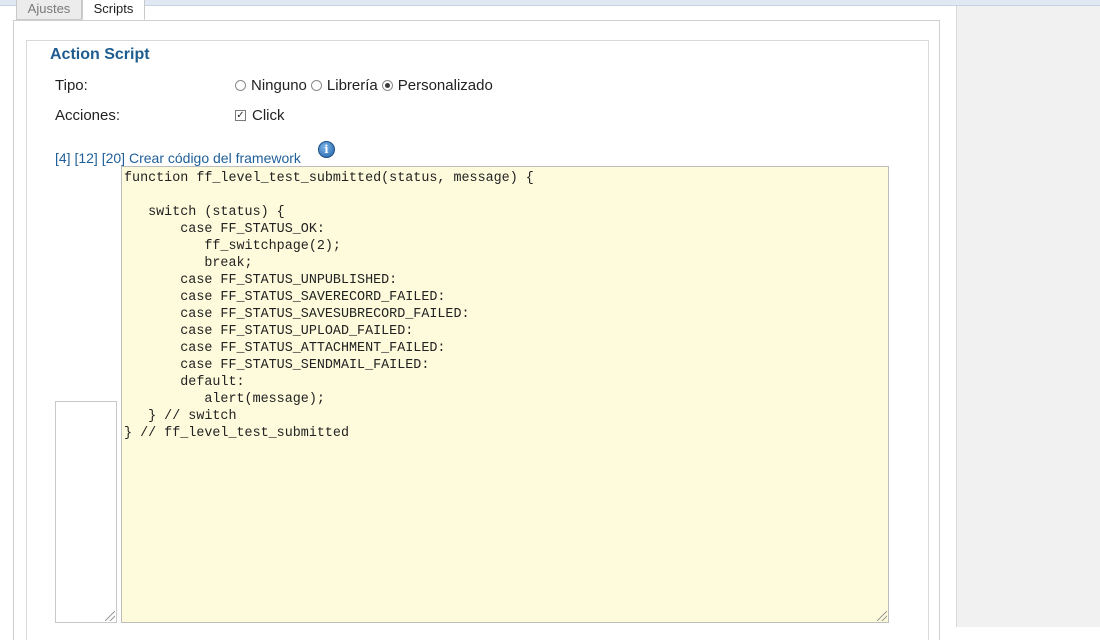 This screenshot has width=1100, height=640. I want to click on radio-personalizado, so click(387, 85).